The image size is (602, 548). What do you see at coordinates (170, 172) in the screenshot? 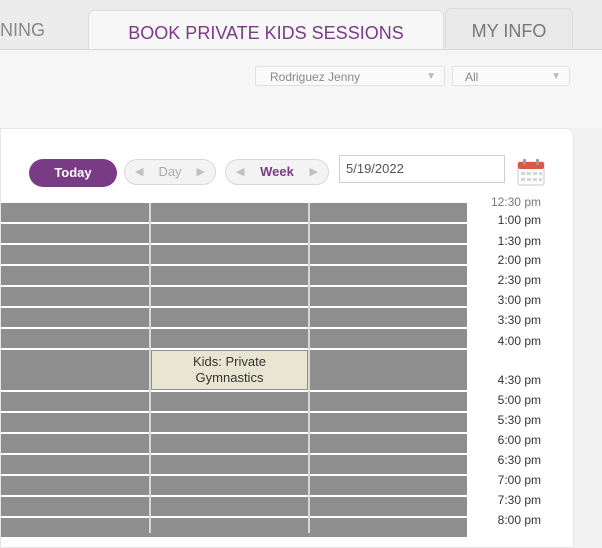
I see `day-navigator: ◀ Day ▶` at bounding box center [170, 172].